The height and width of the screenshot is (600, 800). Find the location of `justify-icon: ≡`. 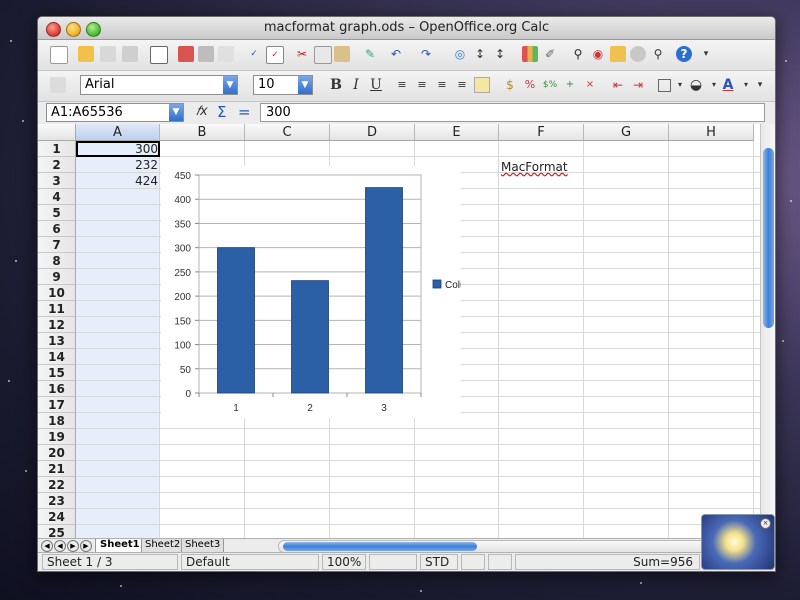

justify-icon: ≡ is located at coordinates (462, 85).